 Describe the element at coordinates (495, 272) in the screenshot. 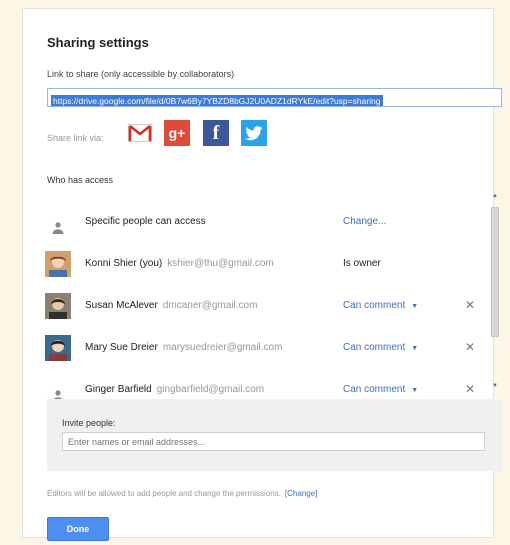

I see `scroll-thumb` at that location.